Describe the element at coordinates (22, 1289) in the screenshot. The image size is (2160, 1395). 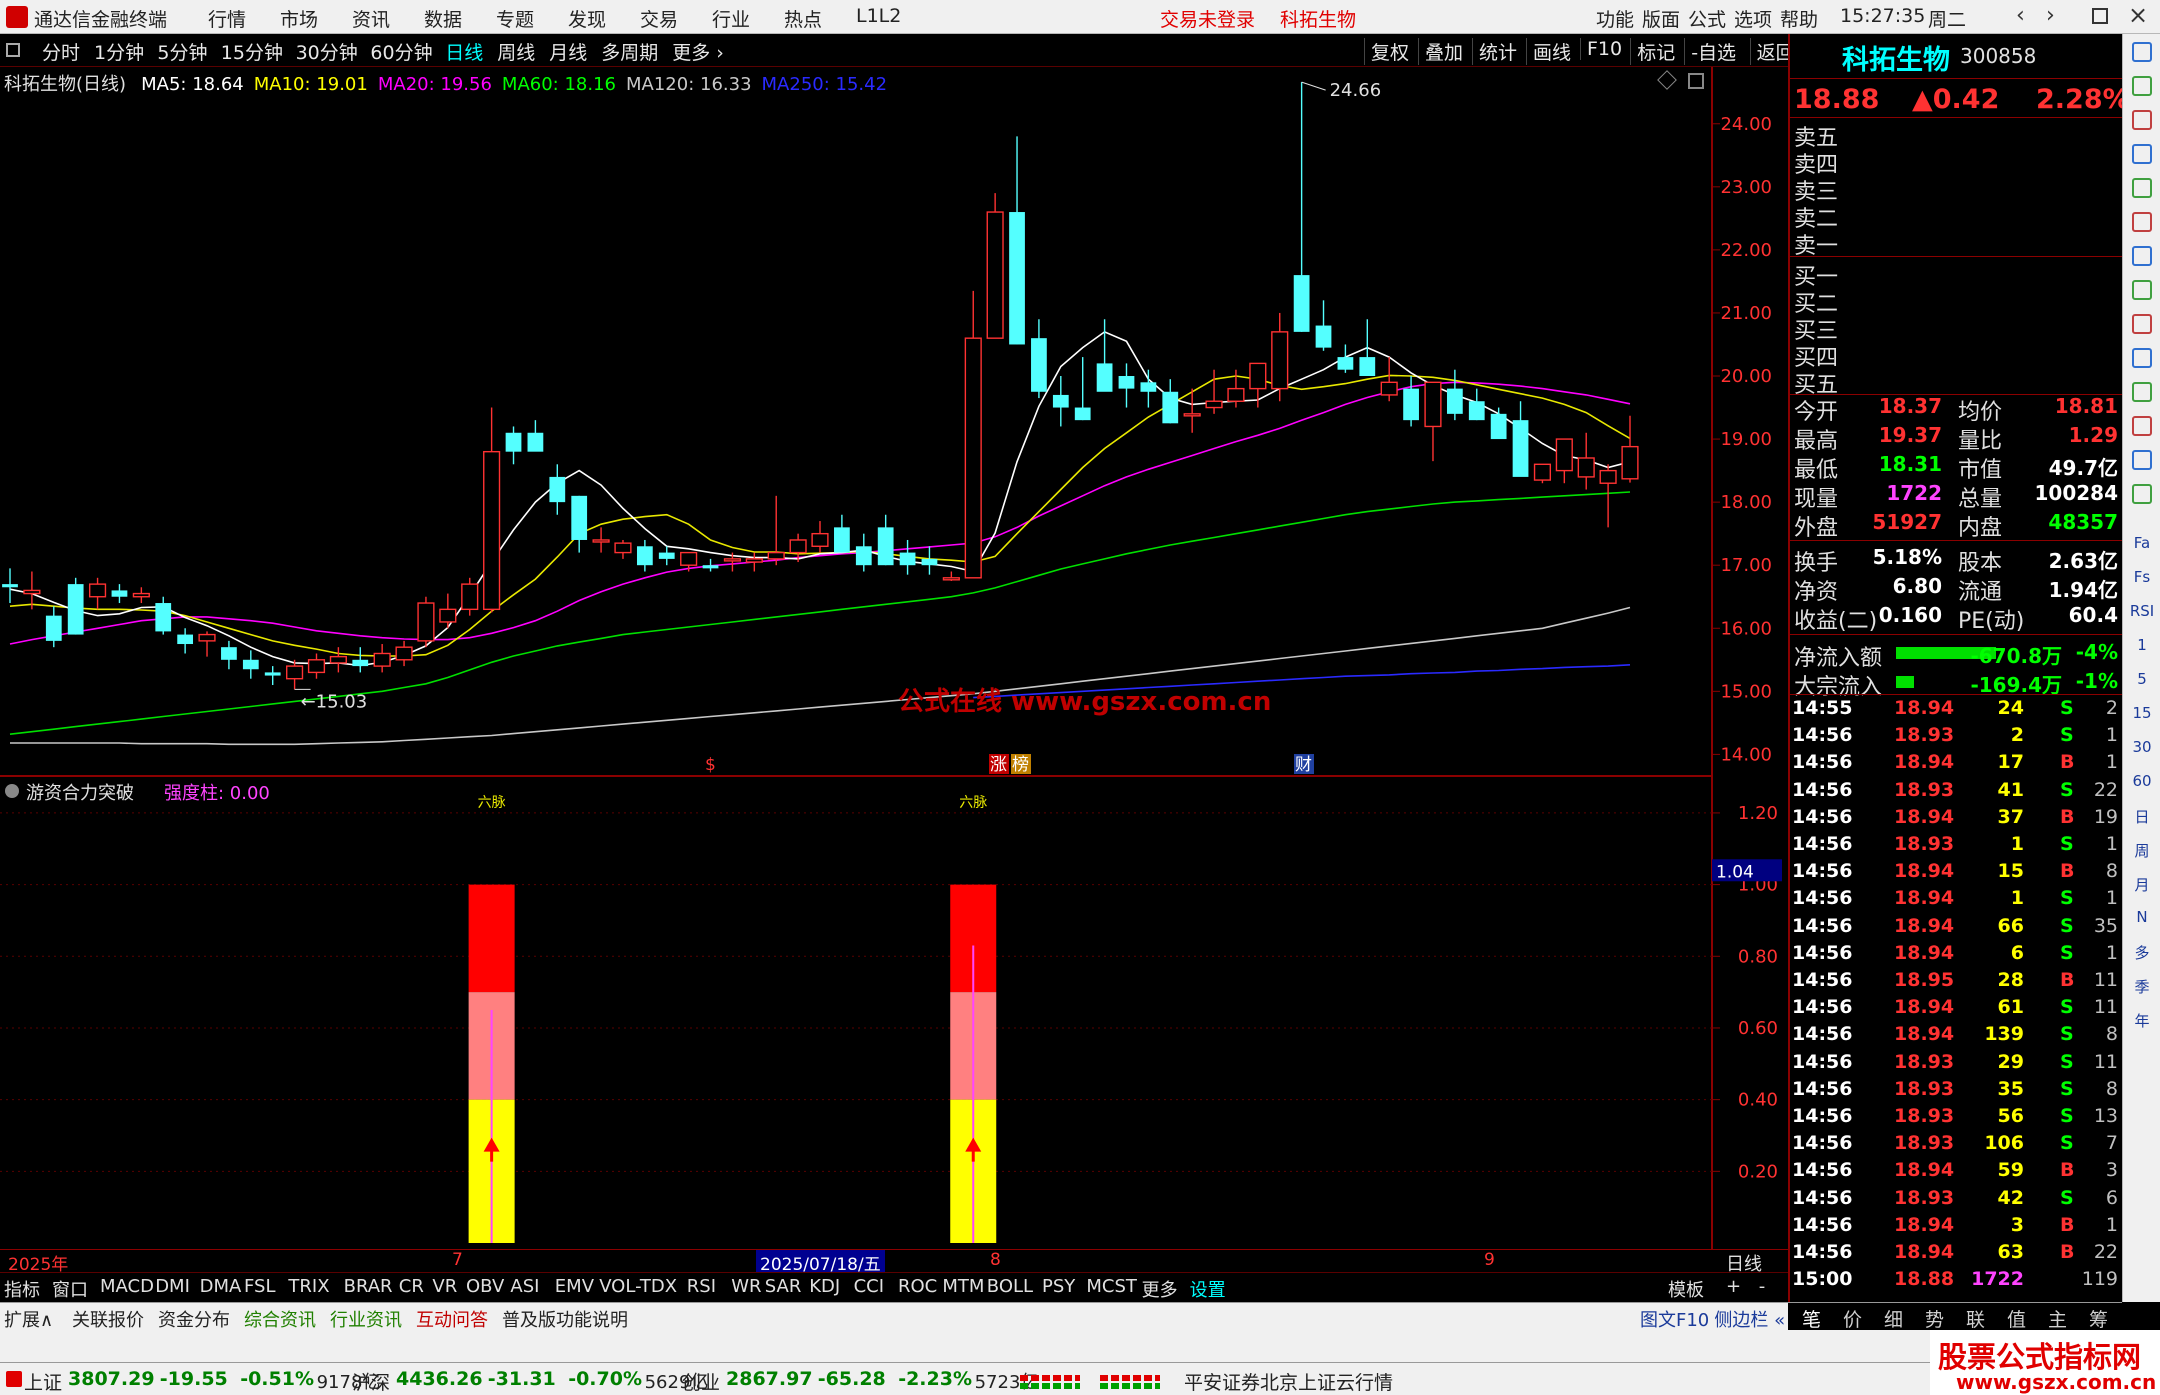
I see `indicator-tab-0: 指标` at that location.